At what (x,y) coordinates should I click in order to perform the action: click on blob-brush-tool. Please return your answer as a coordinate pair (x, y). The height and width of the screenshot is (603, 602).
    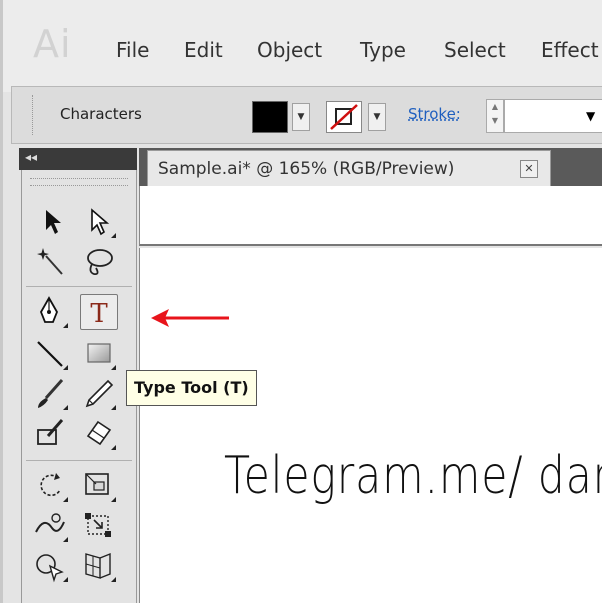
    Looking at the image, I should click on (51, 434).